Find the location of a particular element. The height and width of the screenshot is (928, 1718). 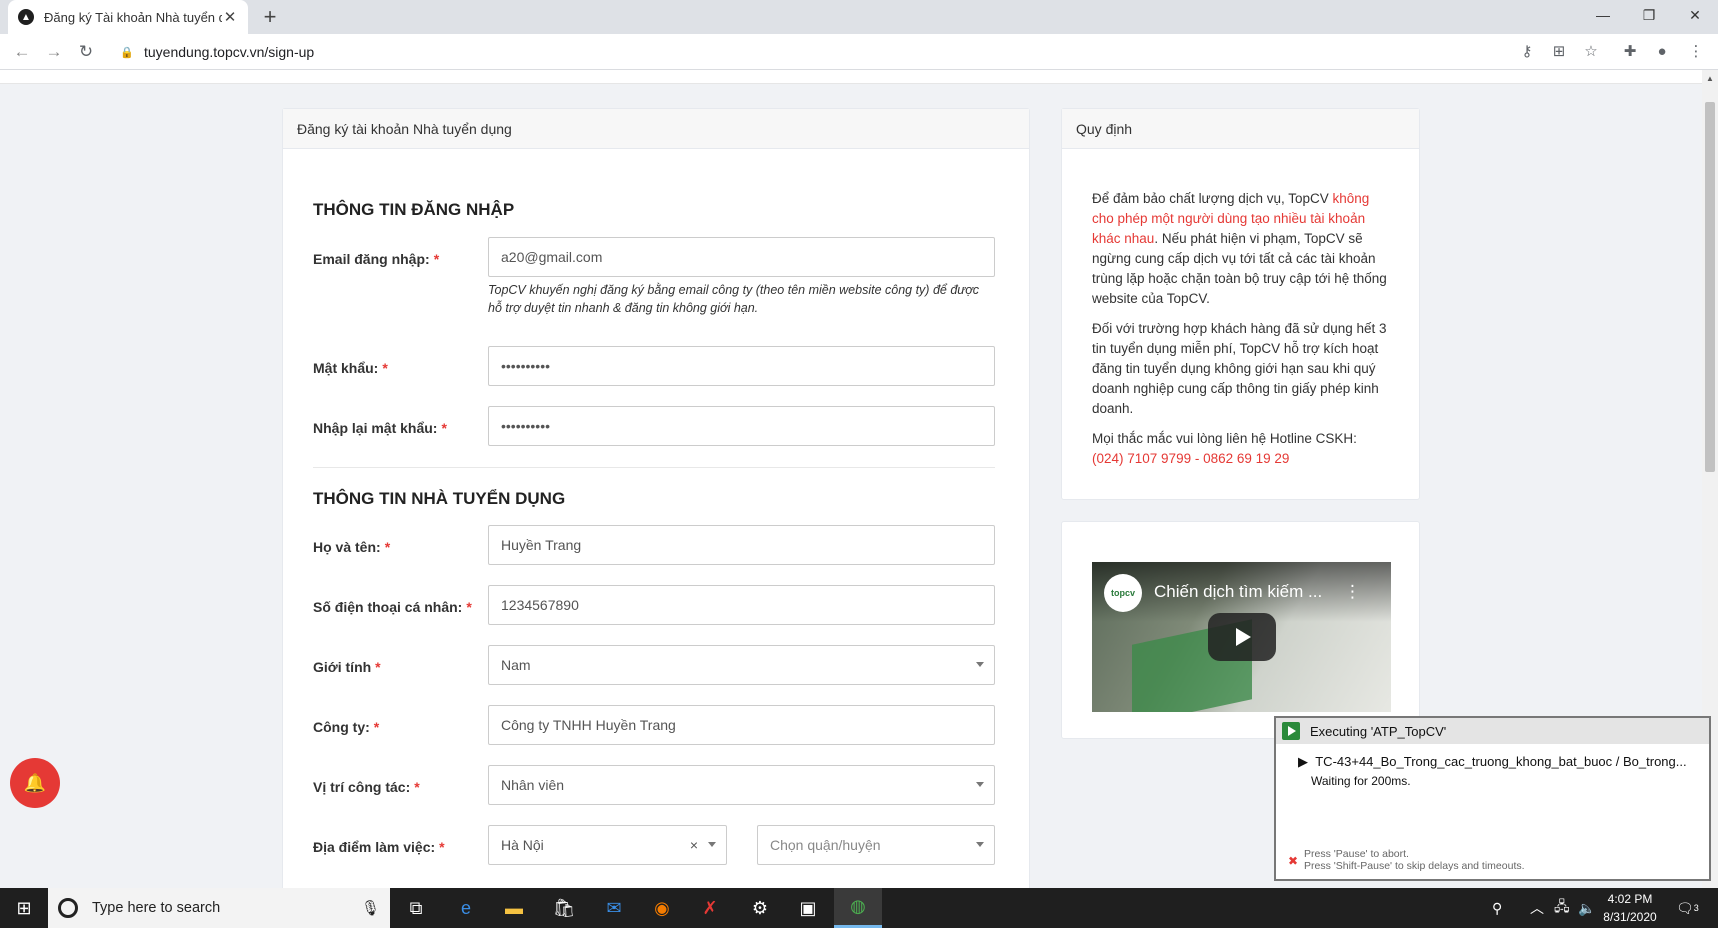

microphone-icon: 🎙 is located at coordinates (370, 908).